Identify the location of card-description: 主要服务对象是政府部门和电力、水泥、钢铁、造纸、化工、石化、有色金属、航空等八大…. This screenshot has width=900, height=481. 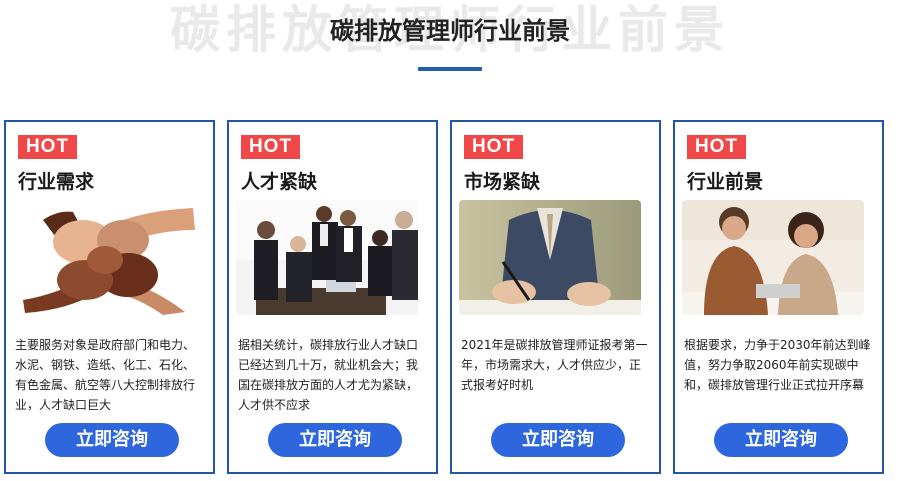
(105, 375).